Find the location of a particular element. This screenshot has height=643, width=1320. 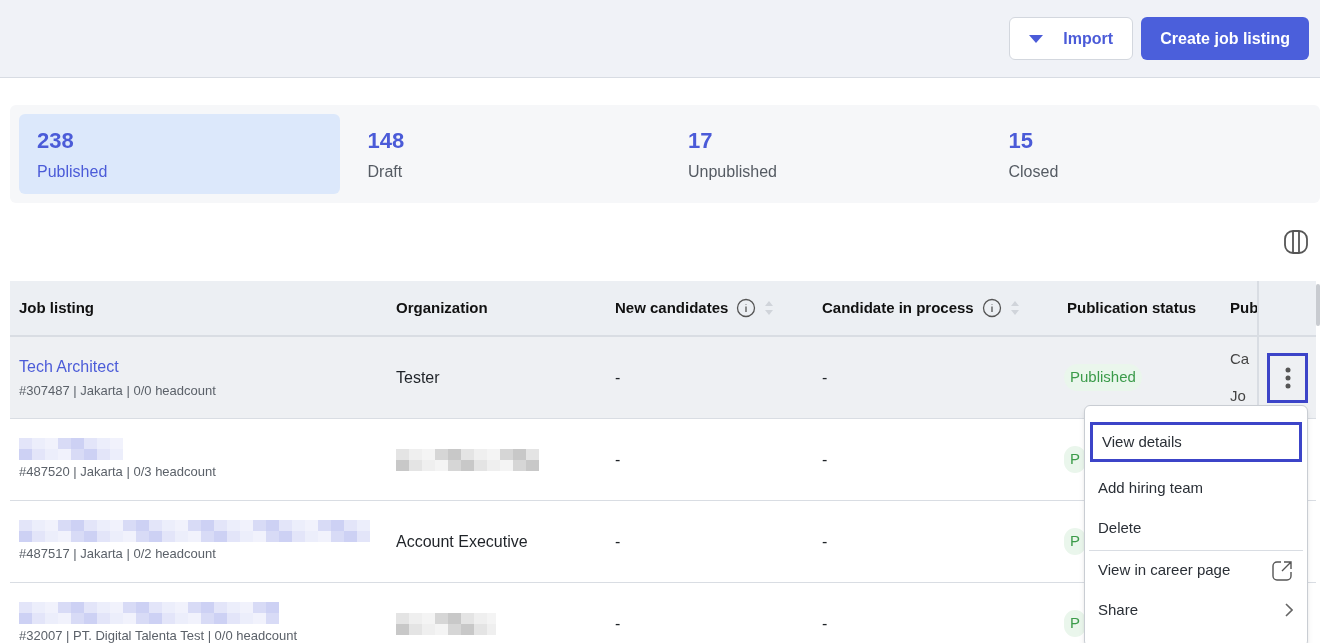

stat-tab: 148 Draft is located at coordinates (509, 154).